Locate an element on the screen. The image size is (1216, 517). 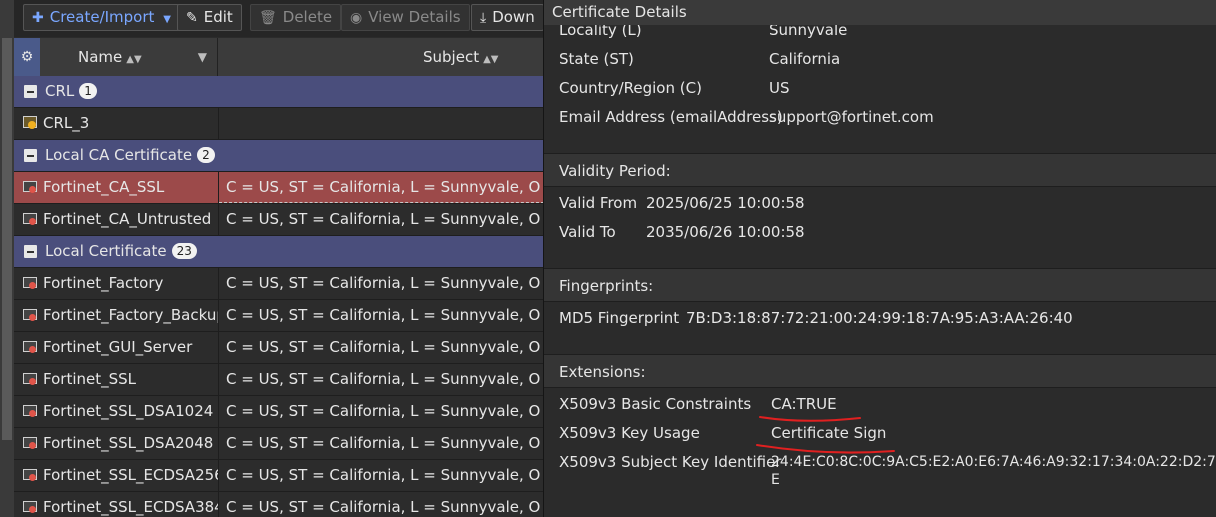
view-details-button: ◉ View Details is located at coordinates (405, 17).